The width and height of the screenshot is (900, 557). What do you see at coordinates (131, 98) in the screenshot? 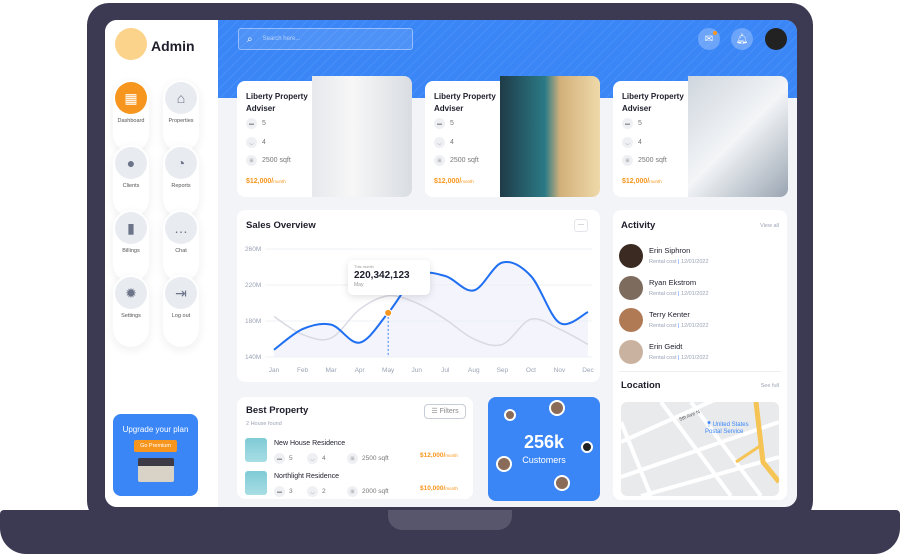
I see `grid-icon: ▦` at bounding box center [131, 98].